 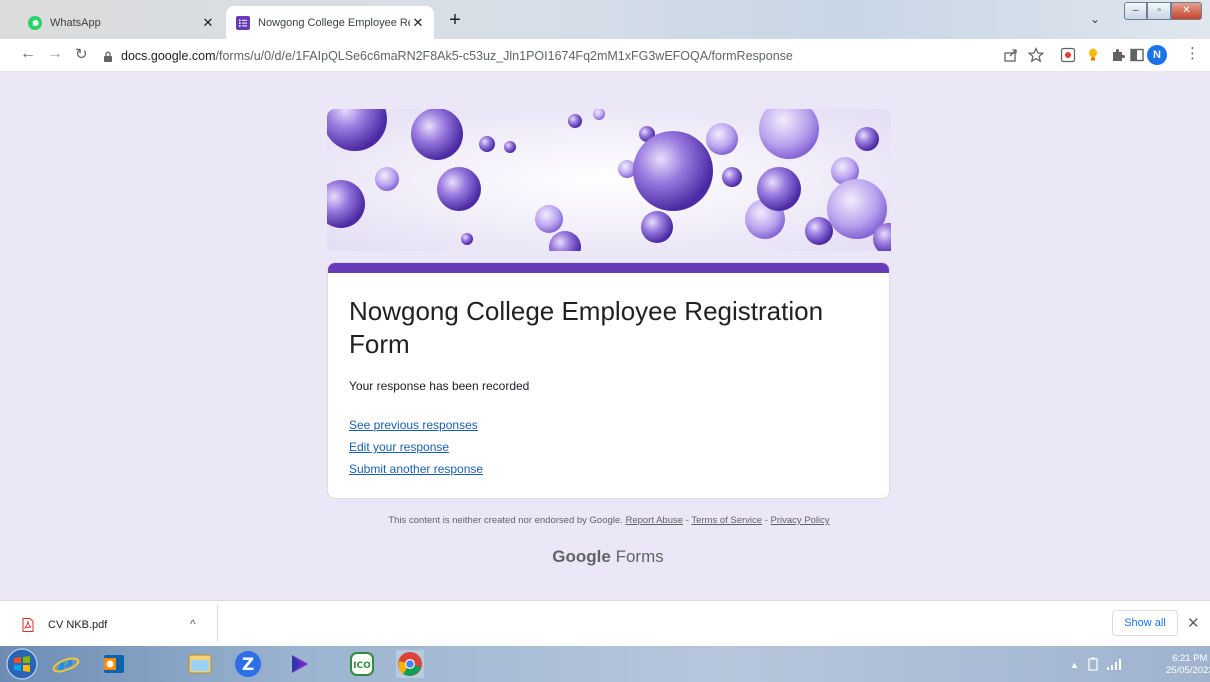 I want to click on side-panel-icon, so click(x=1137, y=55).